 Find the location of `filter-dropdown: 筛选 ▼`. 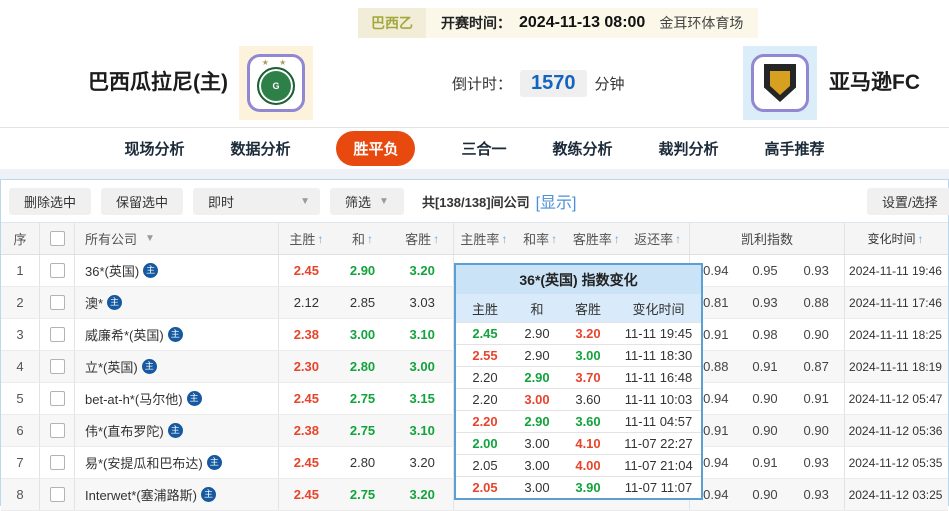

filter-dropdown: 筛选 ▼ is located at coordinates (367, 201).